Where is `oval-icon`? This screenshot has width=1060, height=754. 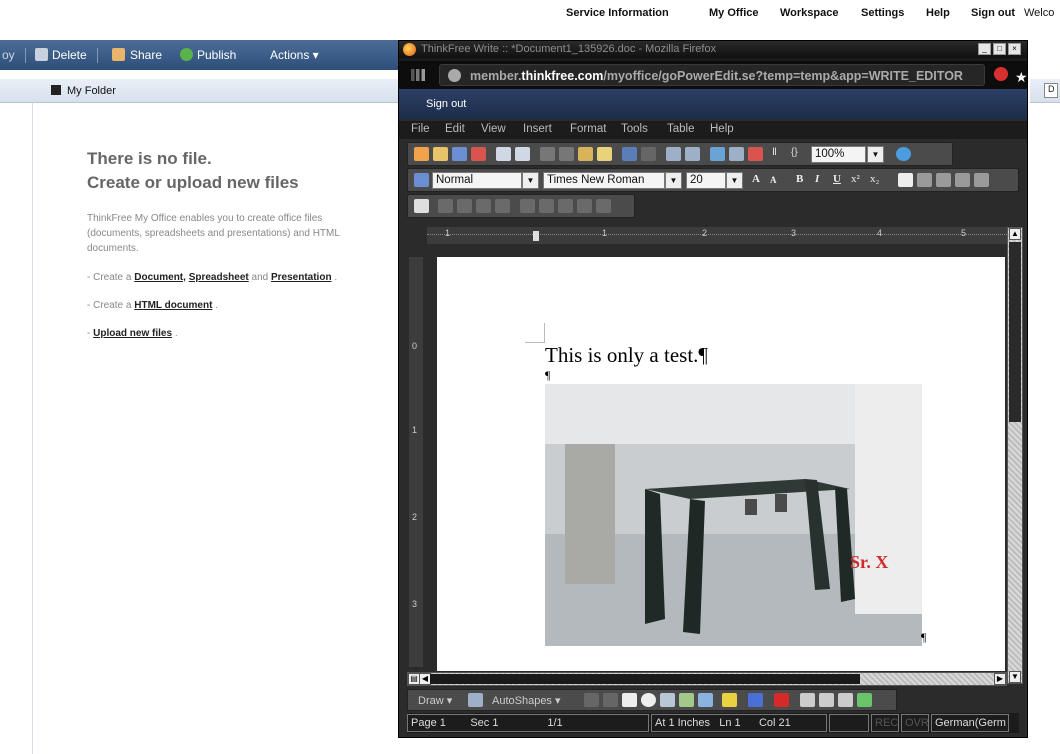 oval-icon is located at coordinates (648, 700).